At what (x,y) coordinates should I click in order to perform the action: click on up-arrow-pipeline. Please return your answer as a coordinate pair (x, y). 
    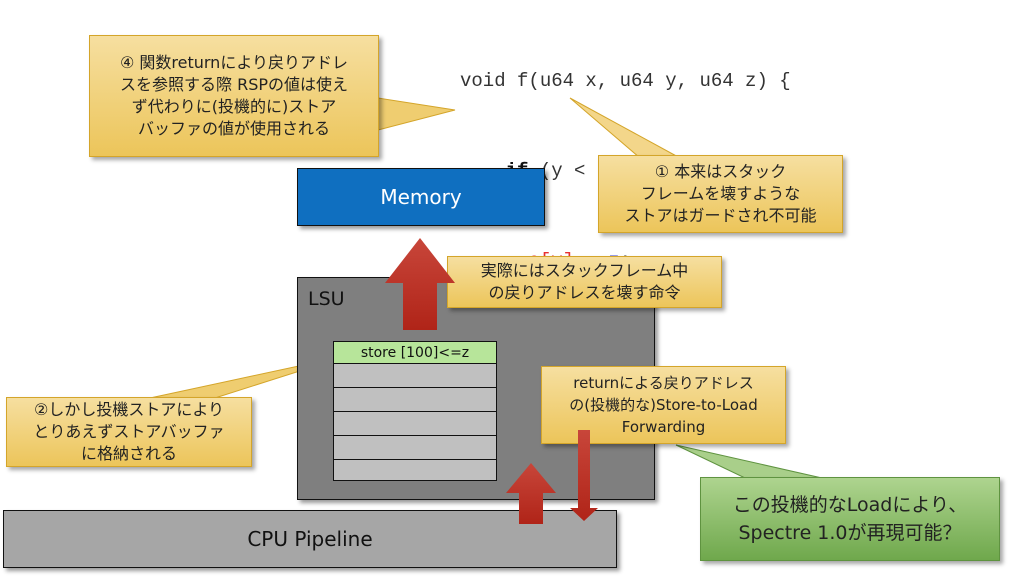
    Looking at the image, I should click on (531, 493).